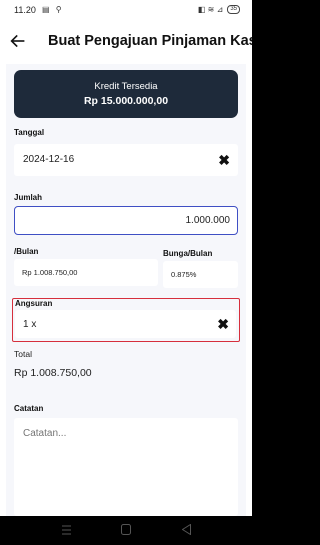  What do you see at coordinates (126, 160) in the screenshot?
I see `tanggal-field: 2024-12-16 ✖` at bounding box center [126, 160].